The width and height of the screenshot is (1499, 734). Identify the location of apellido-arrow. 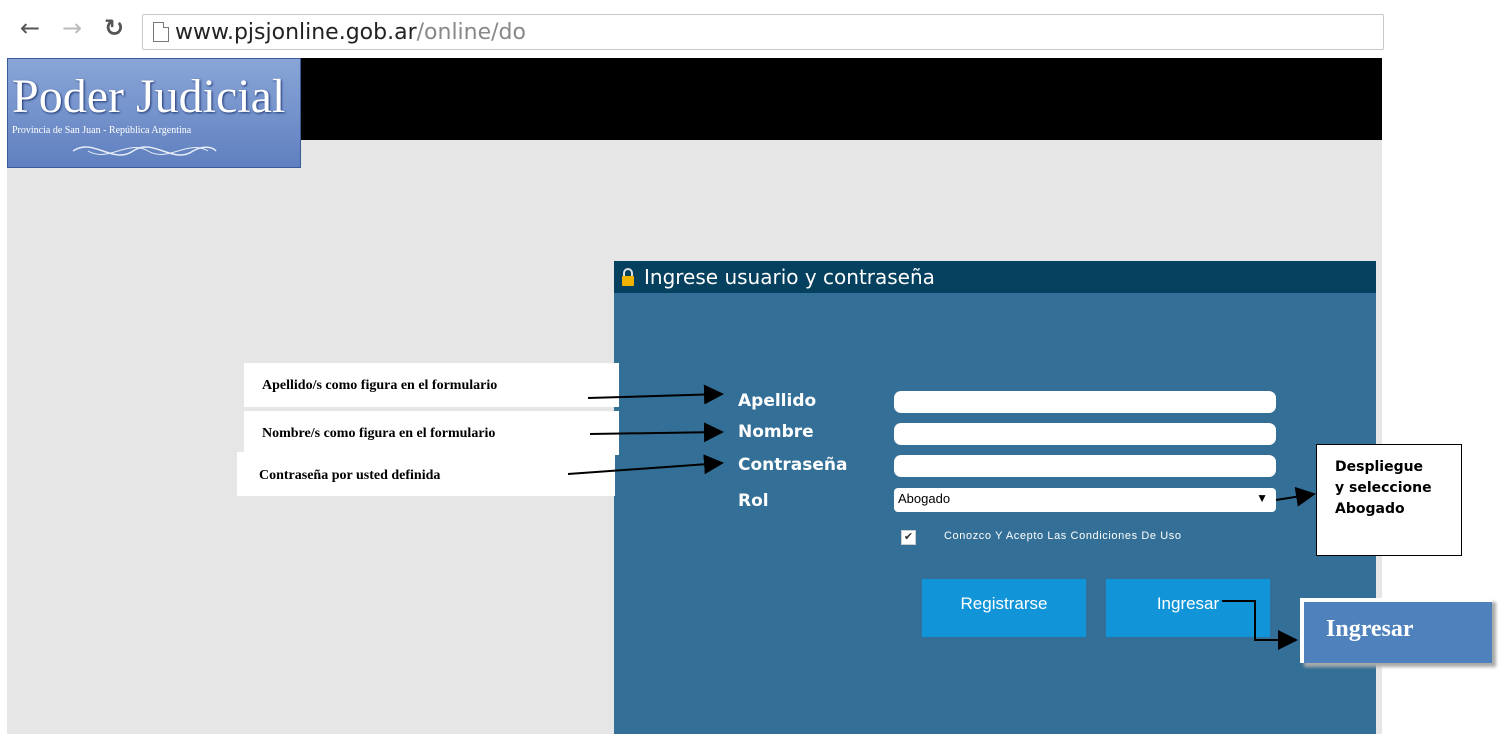
(655, 394).